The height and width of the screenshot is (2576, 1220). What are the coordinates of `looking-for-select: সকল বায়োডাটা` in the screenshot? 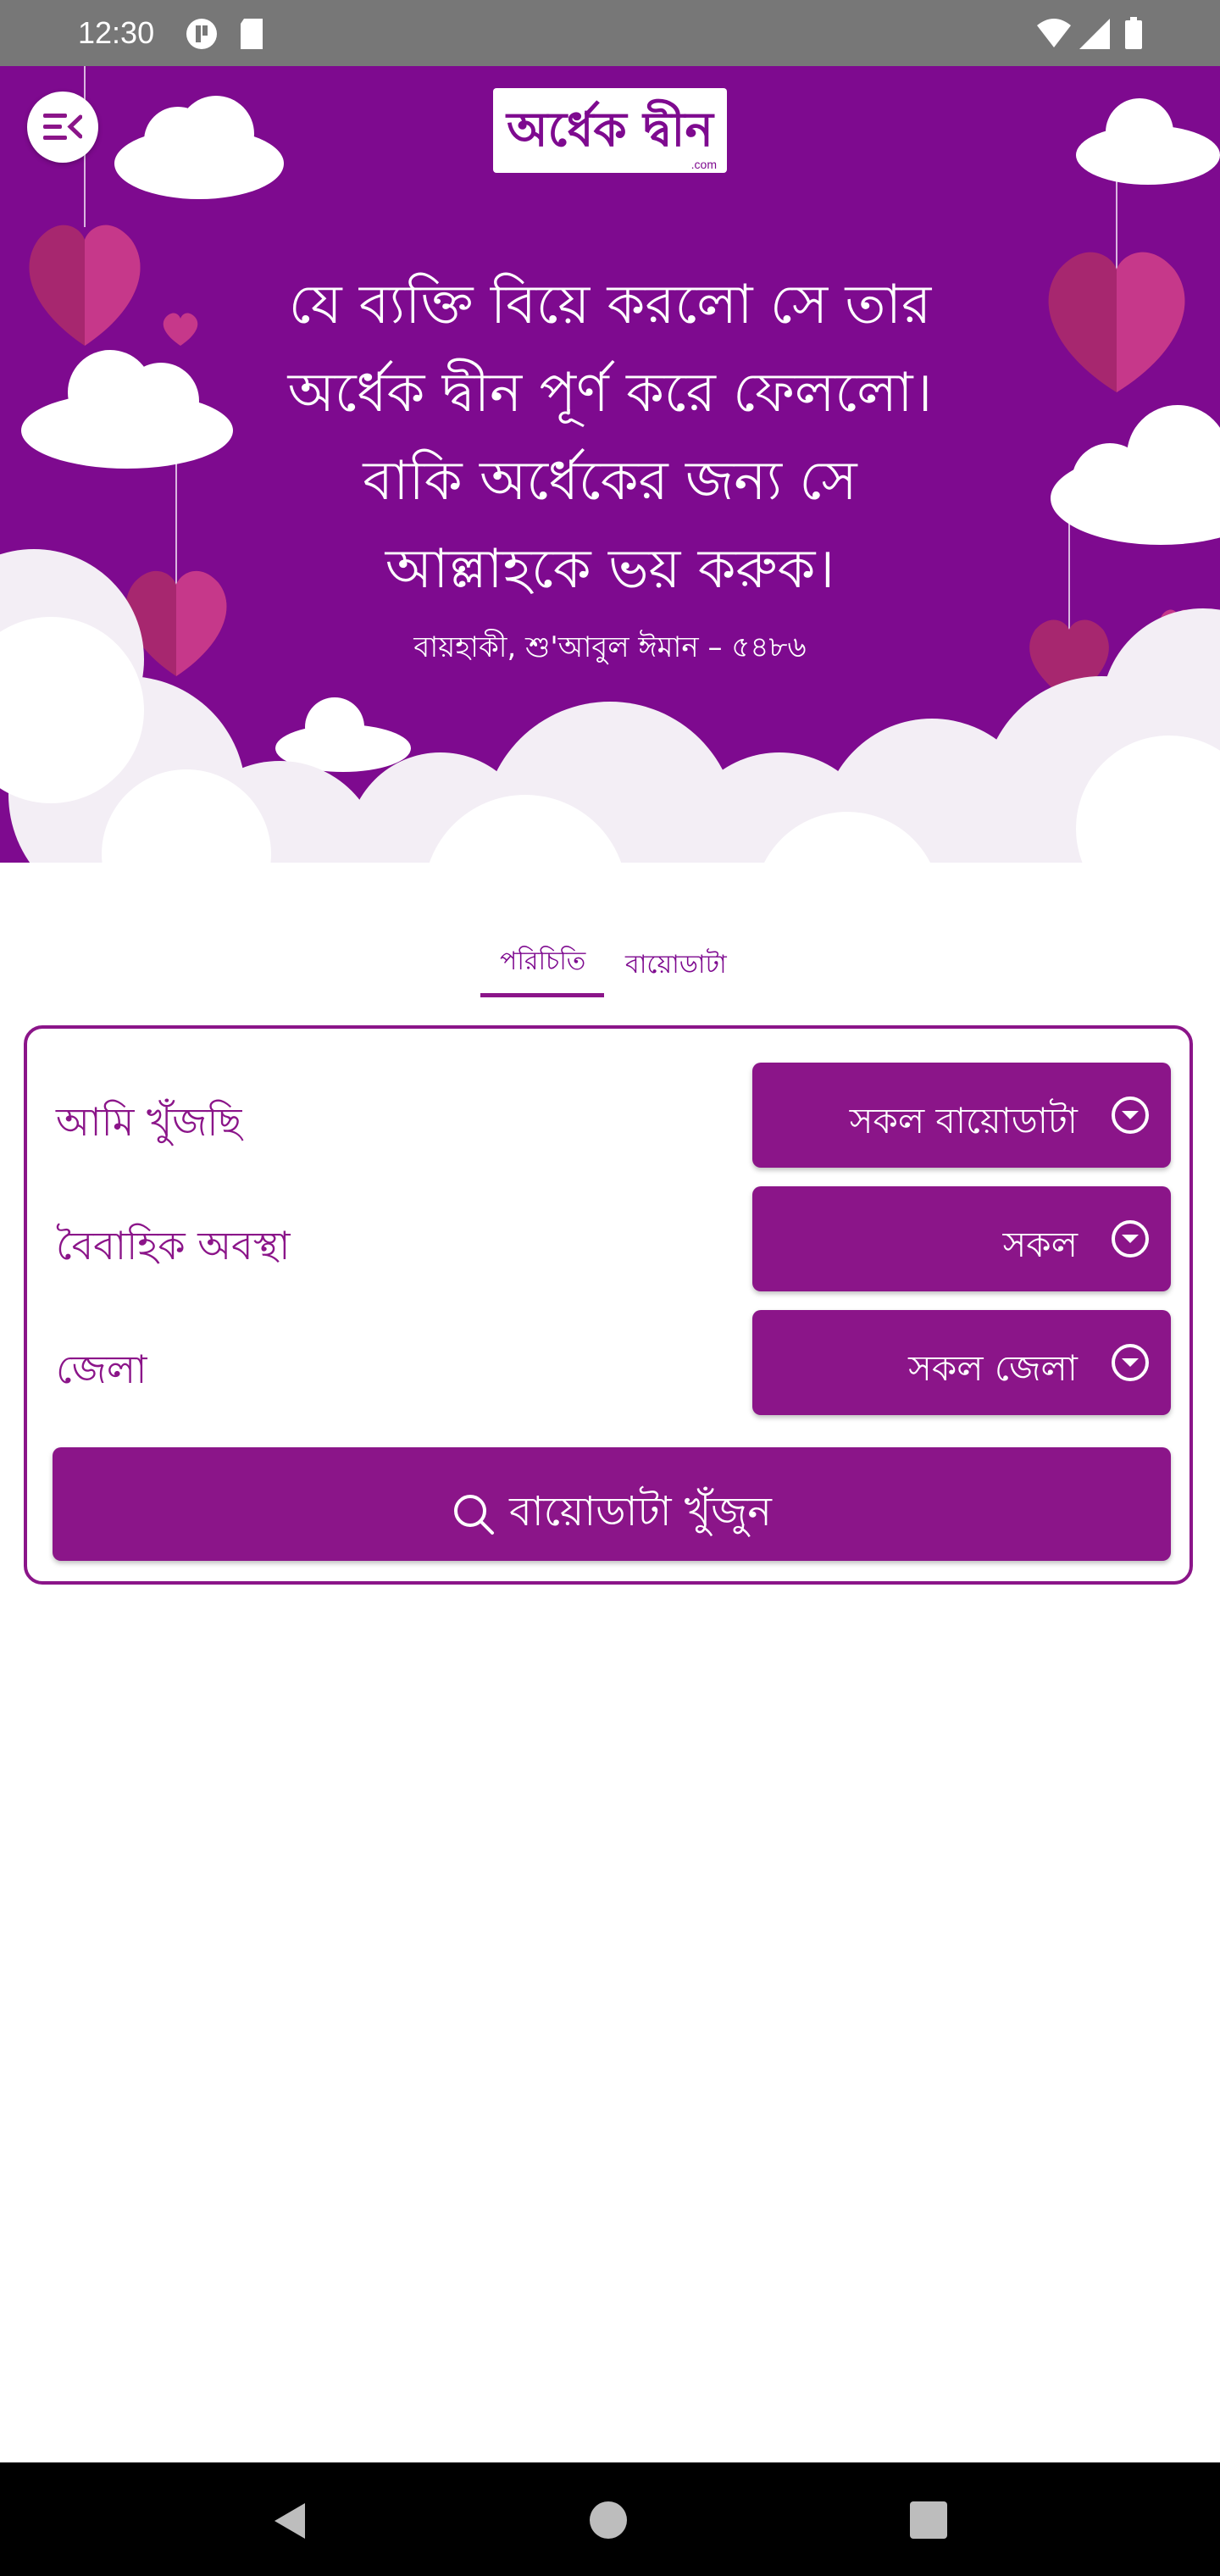 It's located at (961, 1115).